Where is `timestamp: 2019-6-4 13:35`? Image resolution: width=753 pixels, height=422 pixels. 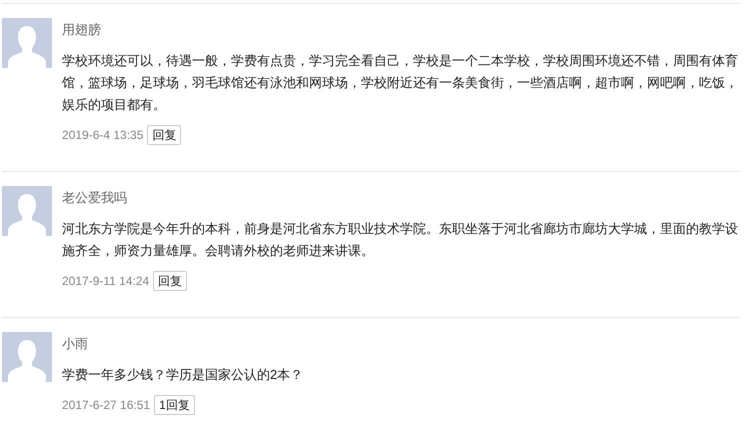
timestamp: 2019-6-4 13:35 is located at coordinates (103, 135).